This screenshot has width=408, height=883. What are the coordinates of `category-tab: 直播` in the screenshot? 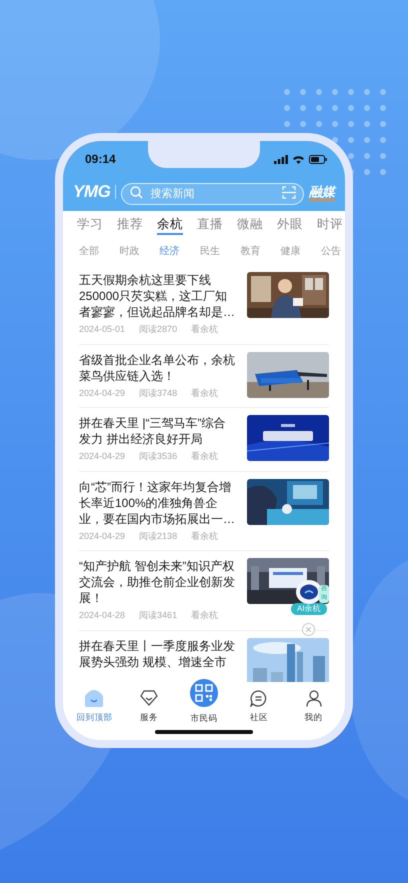 It's located at (210, 225).